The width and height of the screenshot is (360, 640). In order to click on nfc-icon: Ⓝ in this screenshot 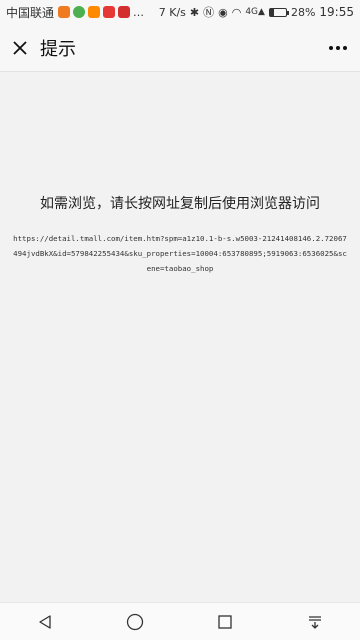, I will do `click(209, 12)`.